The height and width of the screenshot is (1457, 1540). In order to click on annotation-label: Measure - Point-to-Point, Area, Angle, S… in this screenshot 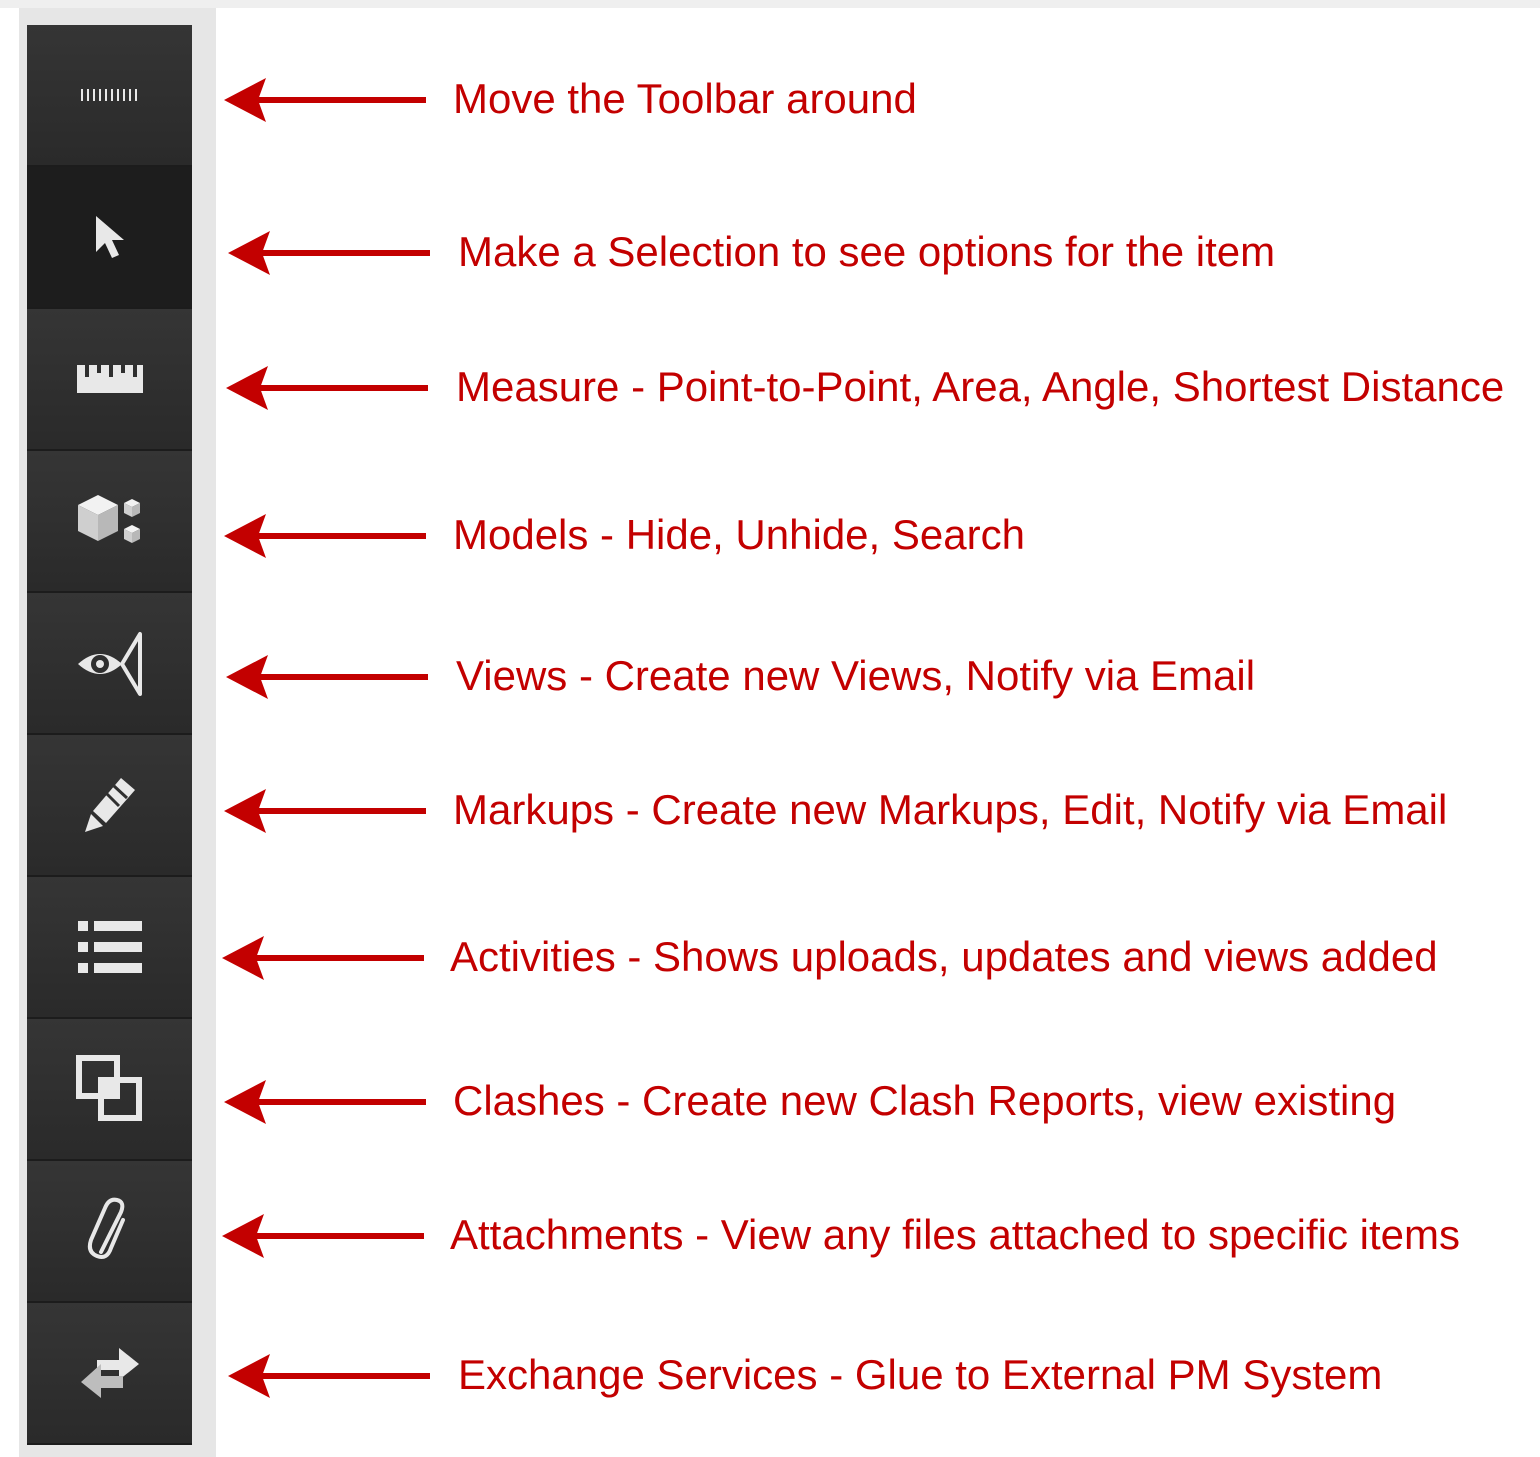, I will do `click(980, 386)`.